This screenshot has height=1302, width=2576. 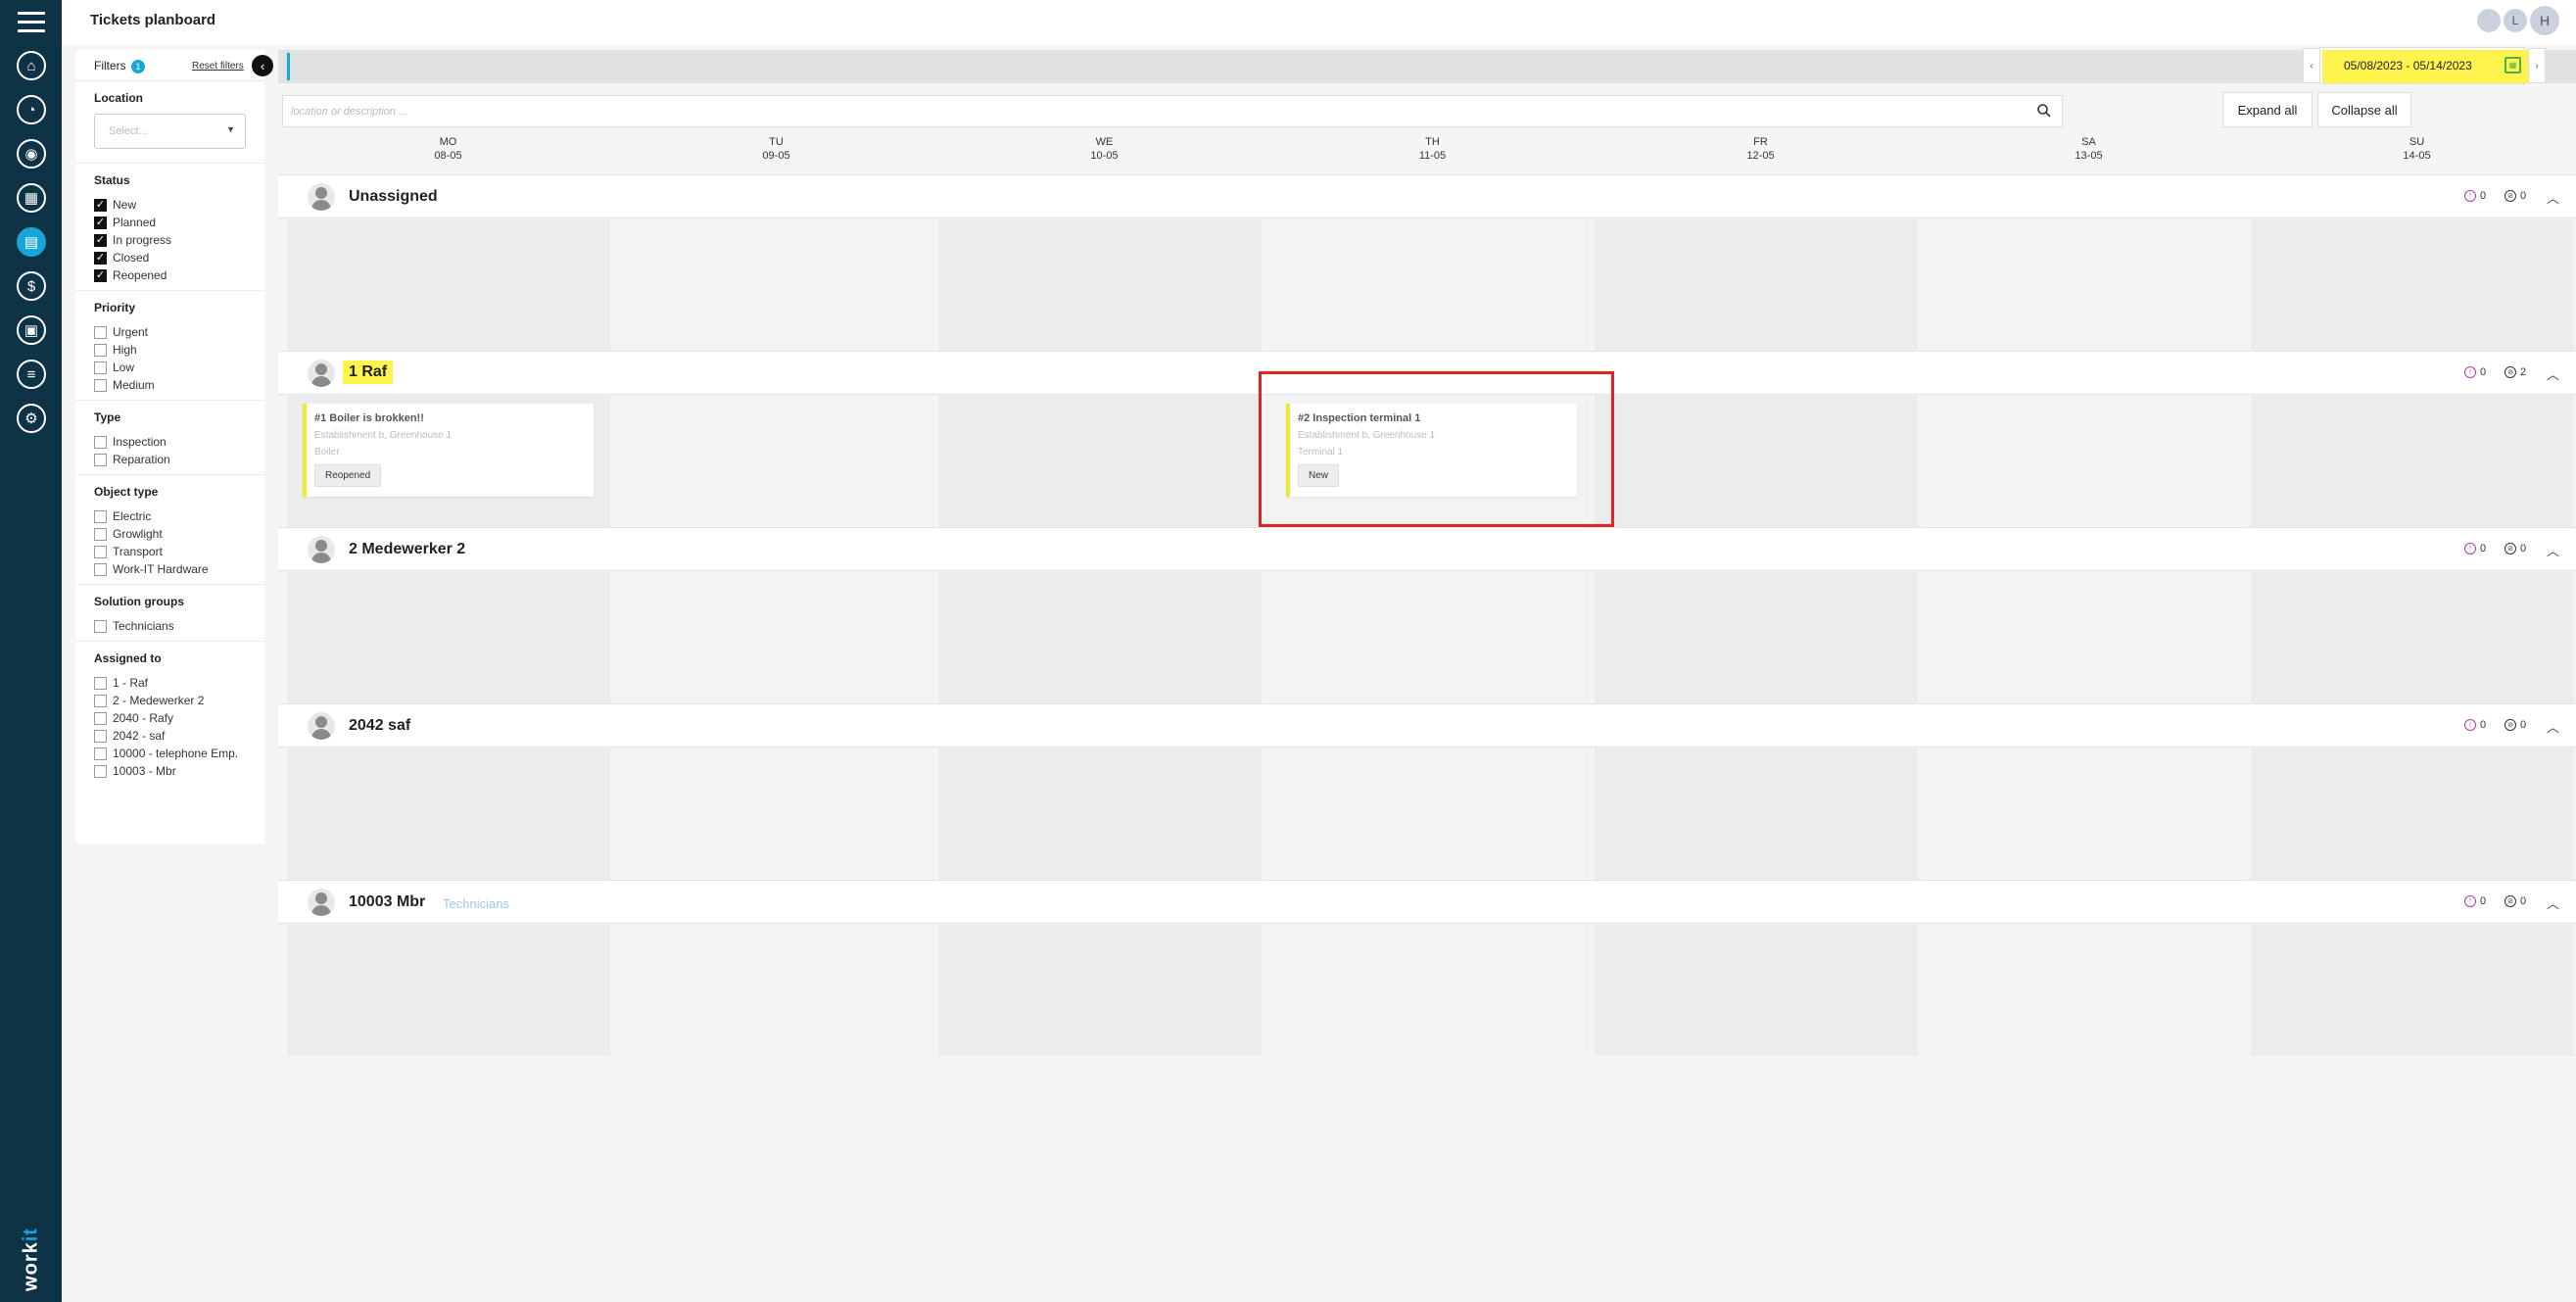 What do you see at coordinates (31, 375) in the screenshot?
I see `database-icon: ≡` at bounding box center [31, 375].